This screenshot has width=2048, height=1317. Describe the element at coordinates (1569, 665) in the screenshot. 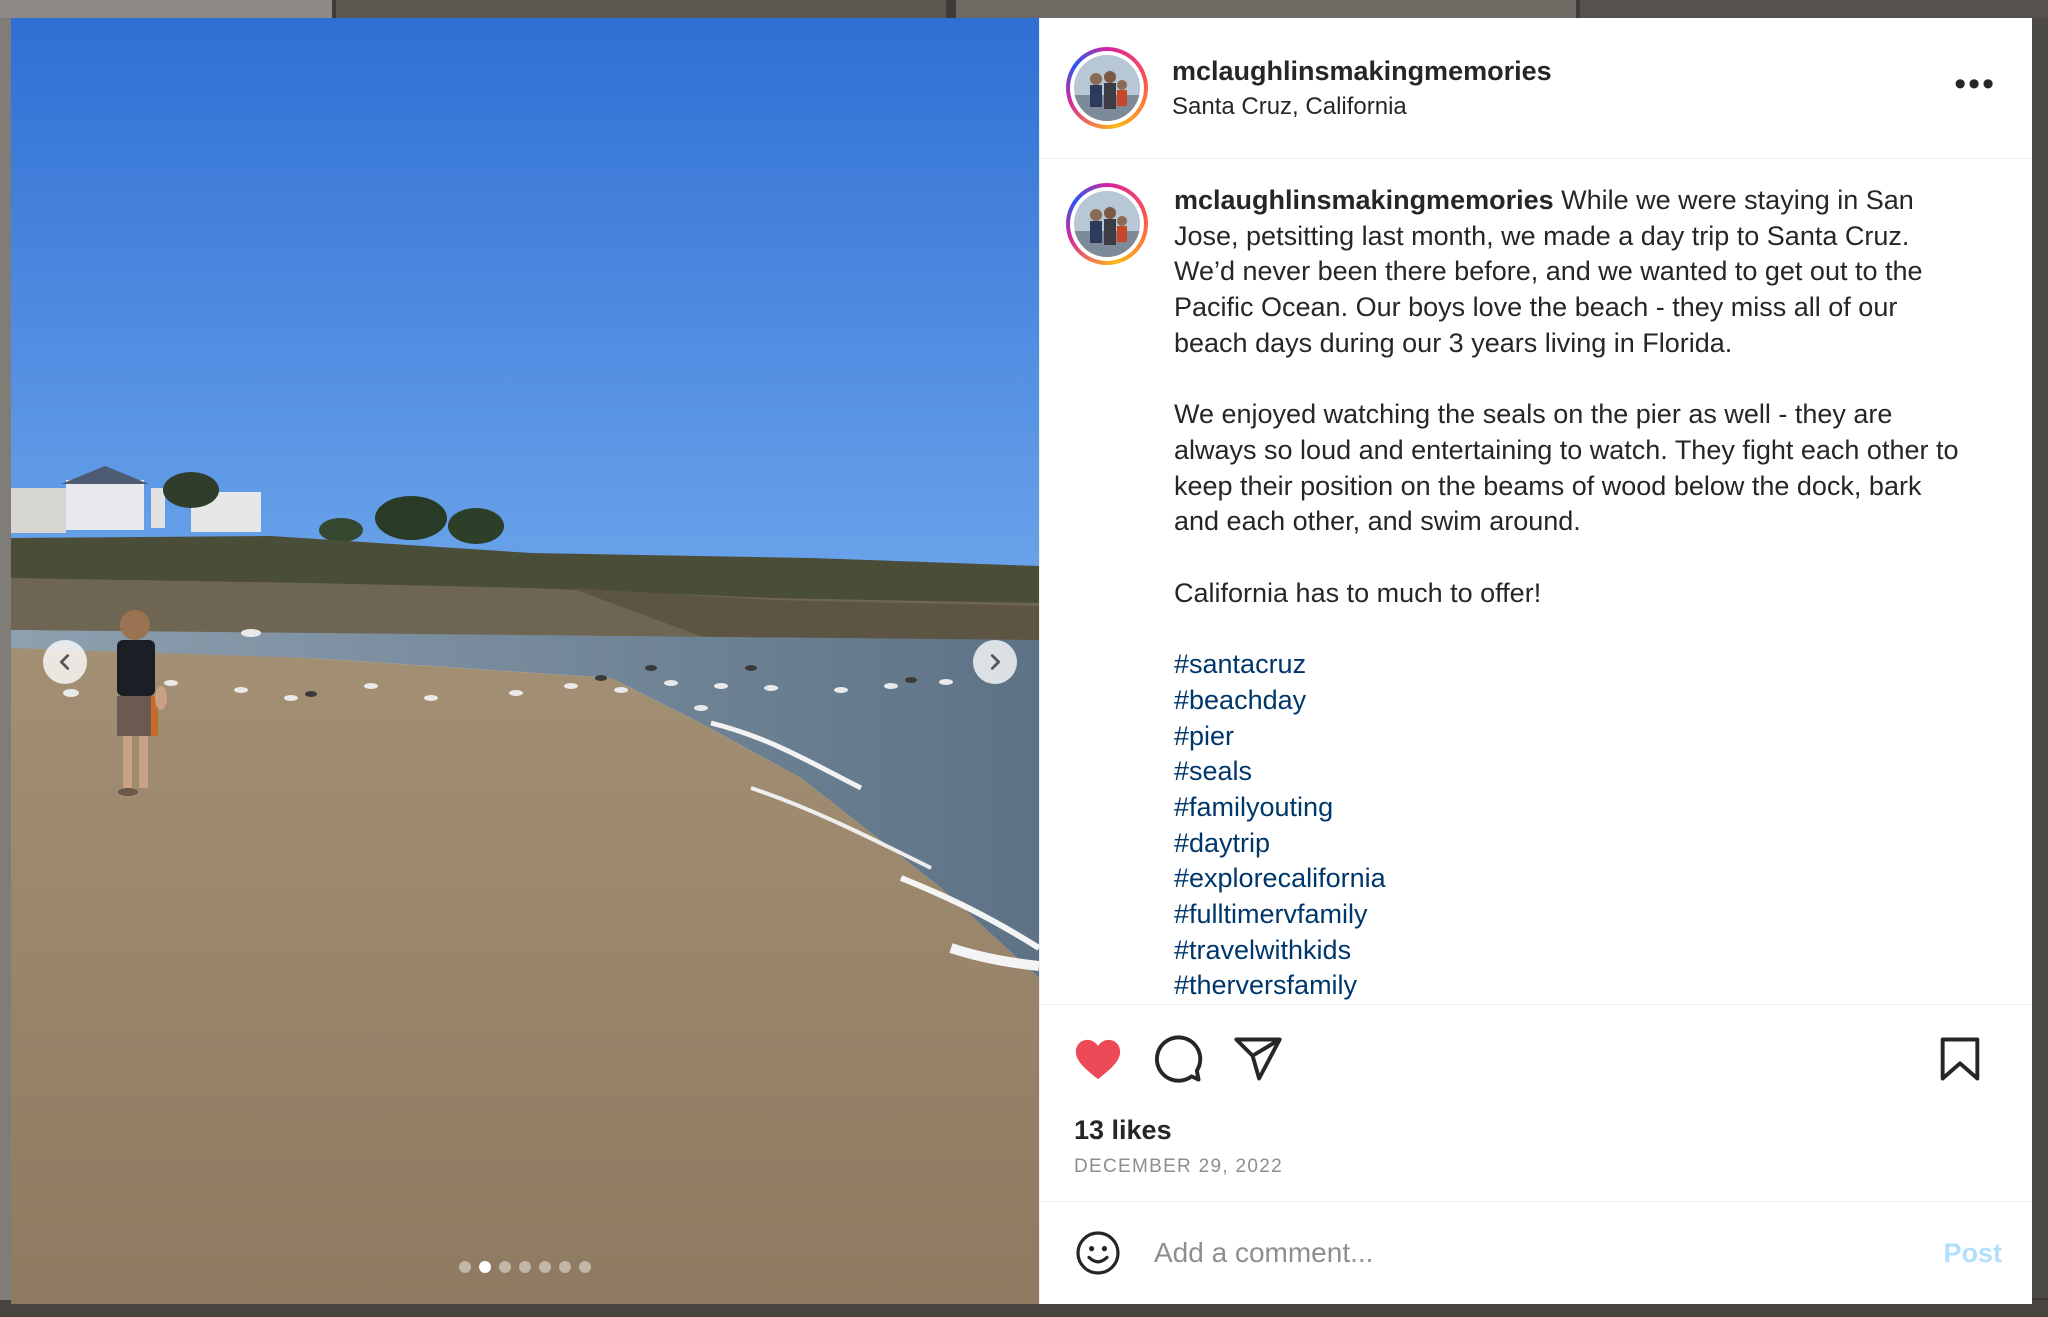

I see `hashtag-link: #santacruz` at that location.